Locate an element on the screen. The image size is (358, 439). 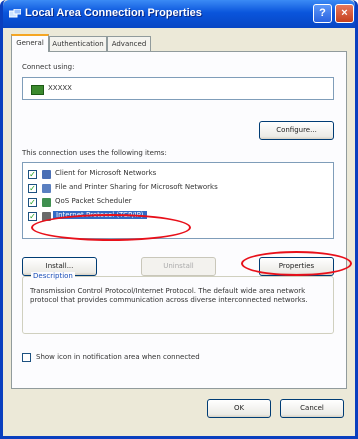
list-item-selected: ✓ Internet Protocol (TCP/IP) is located at coordinates (178, 216).